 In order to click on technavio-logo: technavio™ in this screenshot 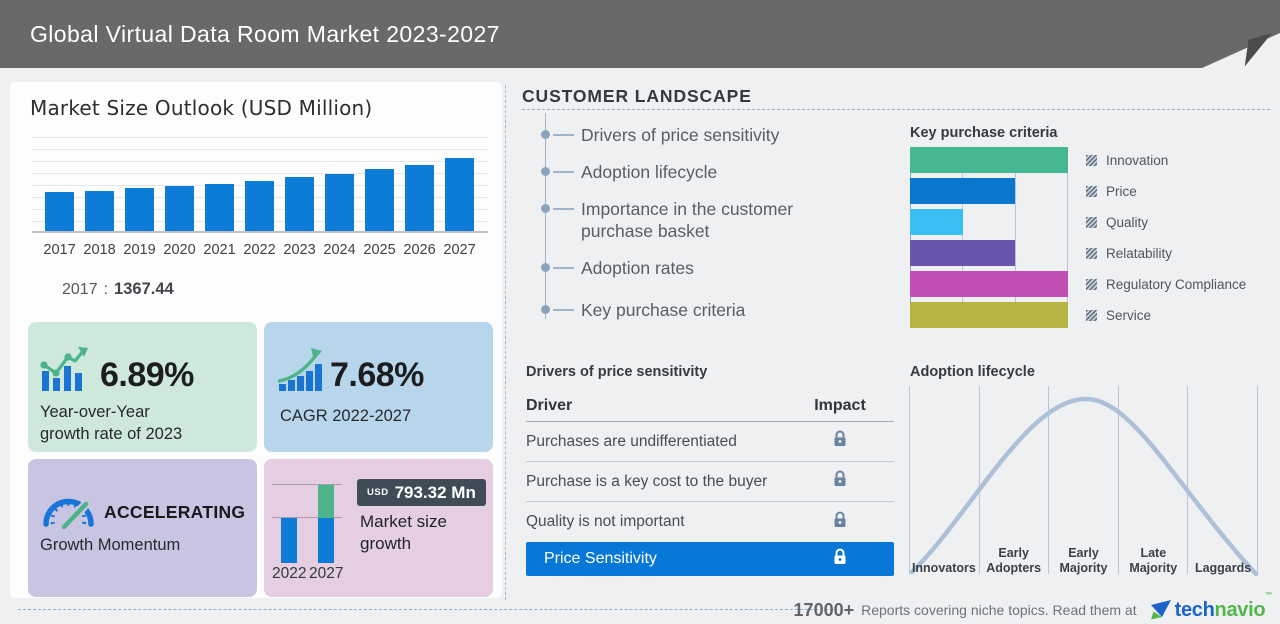, I will do `click(1211, 606)`.